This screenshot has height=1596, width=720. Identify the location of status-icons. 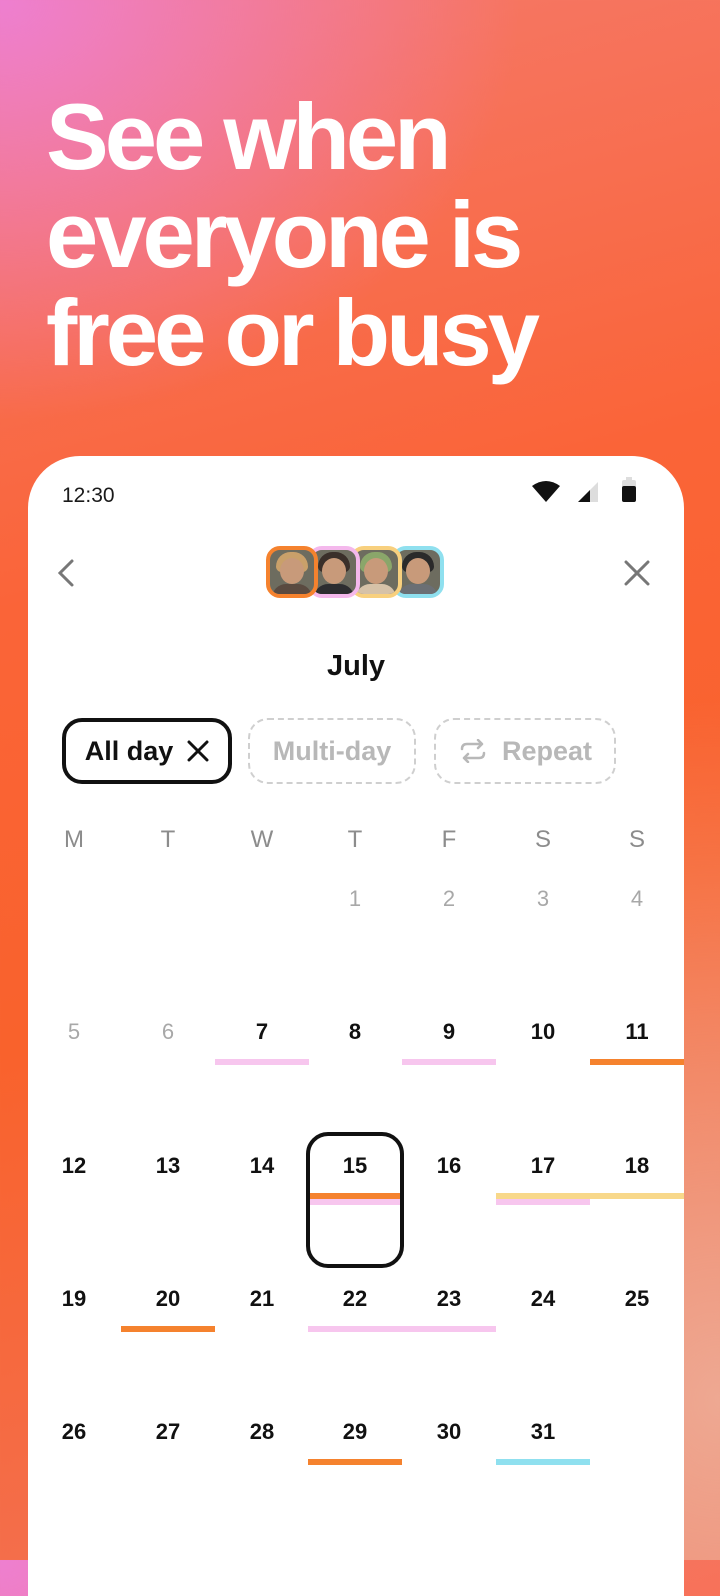
(584, 489).